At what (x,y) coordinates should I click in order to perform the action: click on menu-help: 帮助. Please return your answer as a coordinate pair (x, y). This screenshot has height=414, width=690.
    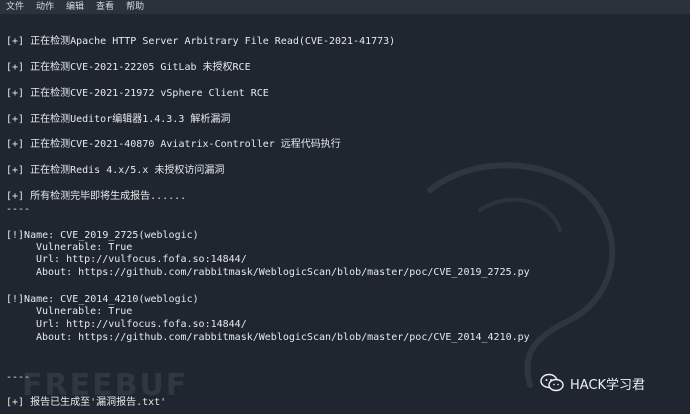
    Looking at the image, I should click on (135, 7).